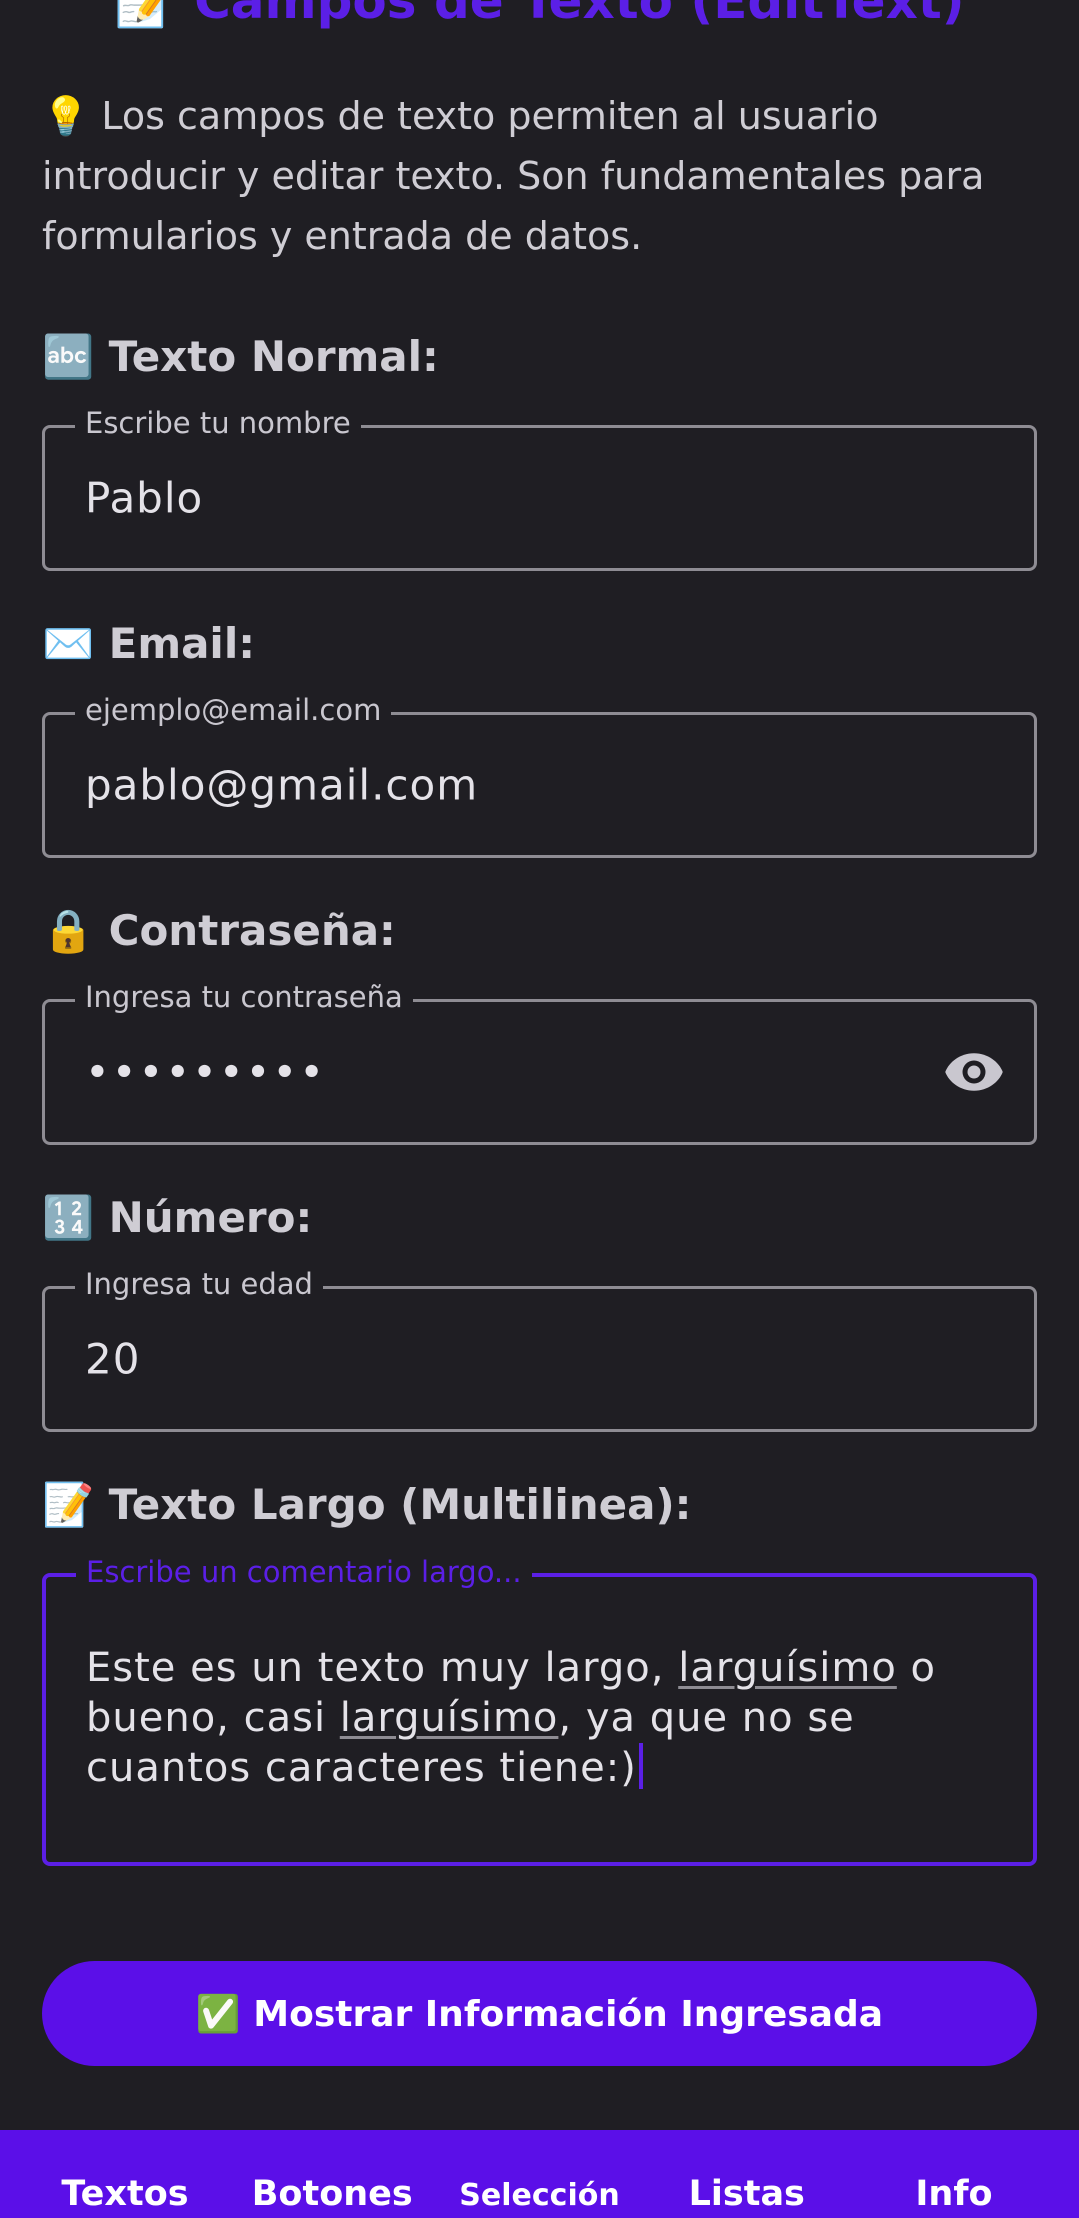 The width and height of the screenshot is (1079, 2218). What do you see at coordinates (332, 2174) in the screenshot?
I see `nav-item-botones: Botones` at bounding box center [332, 2174].